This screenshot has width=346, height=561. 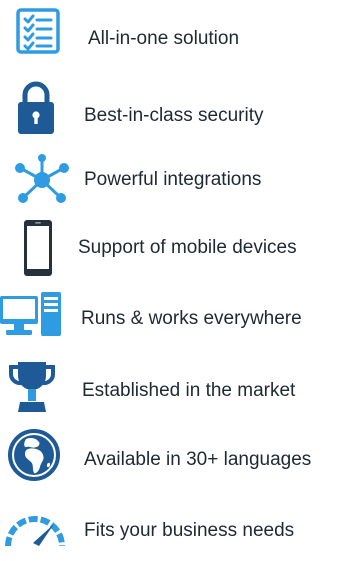 I want to click on feature-item-integrations: Powerful integrations, so click(x=173, y=181).